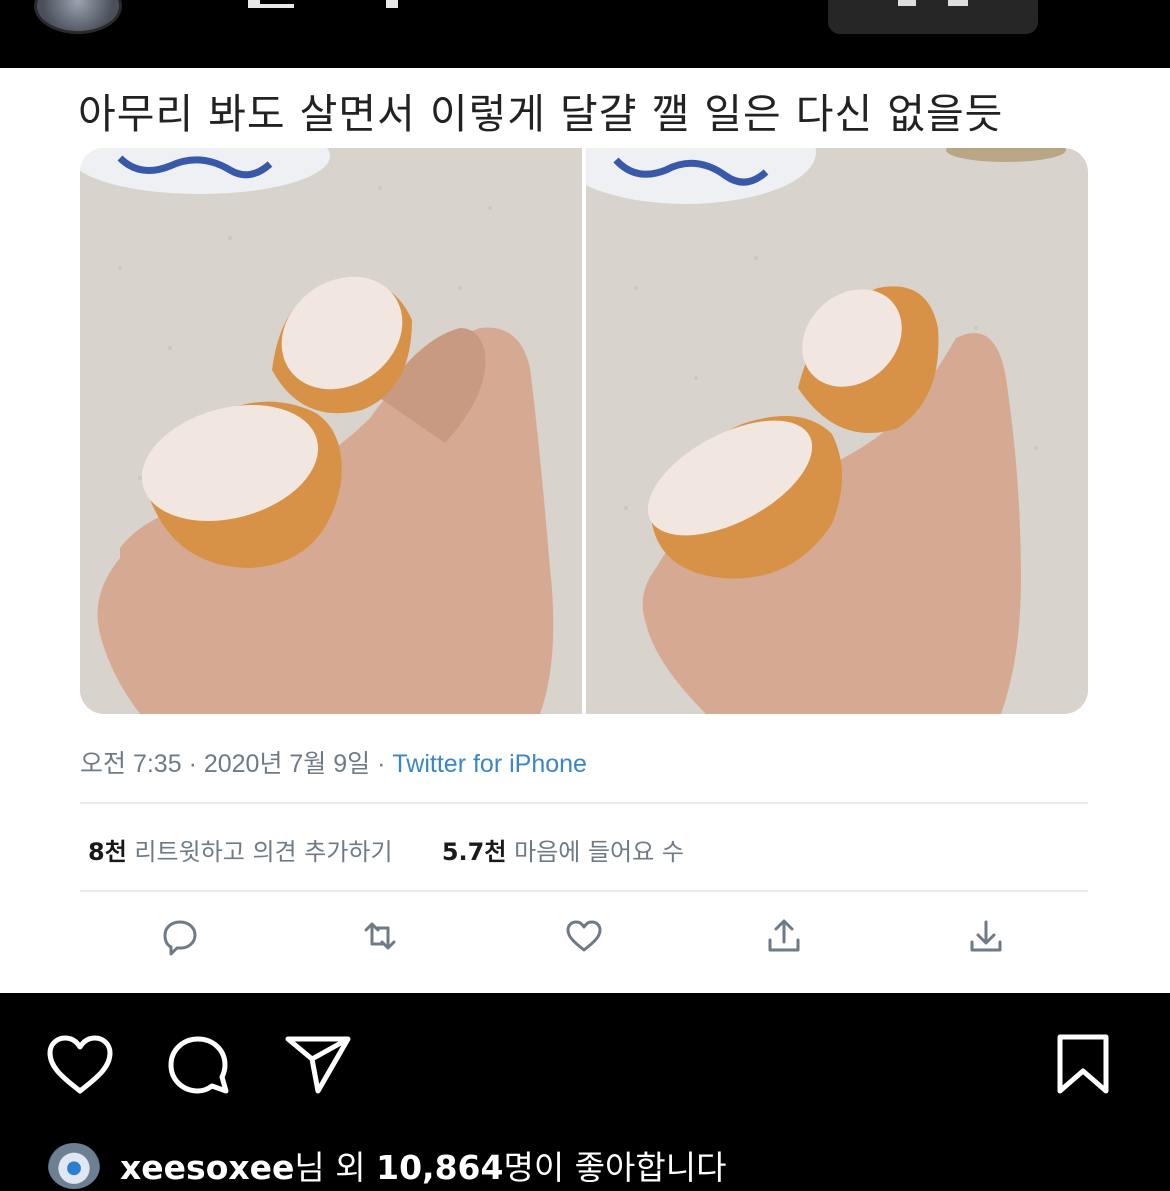 The height and width of the screenshot is (1191, 1170). I want to click on tweet-stats: 8천 리트윗하고 의견 추가하기 5.7천 마음에 들어요 수, so click(386, 849).